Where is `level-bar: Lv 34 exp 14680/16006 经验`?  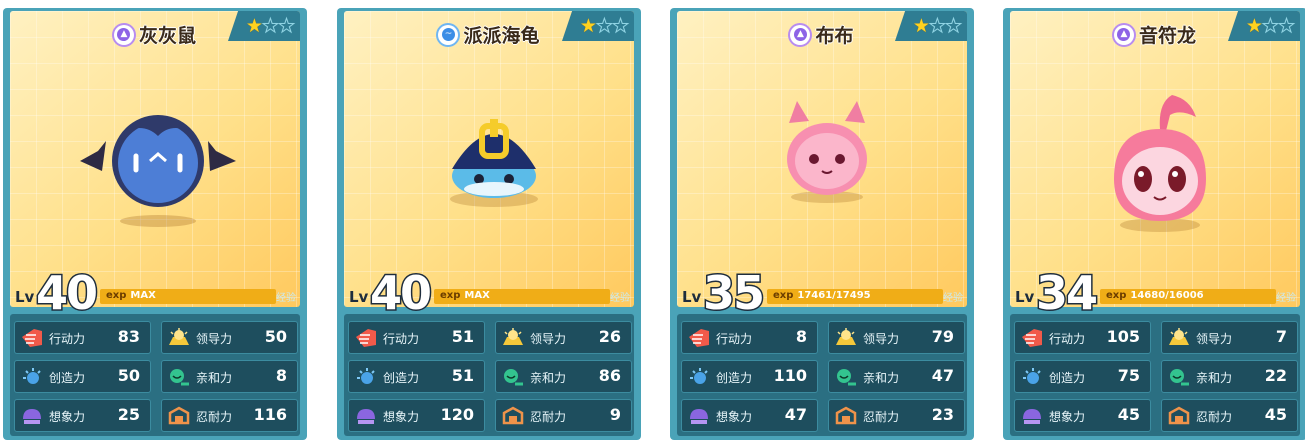
level-bar: Lv 34 exp 14680/16006 经验 is located at coordinates (1155, 293).